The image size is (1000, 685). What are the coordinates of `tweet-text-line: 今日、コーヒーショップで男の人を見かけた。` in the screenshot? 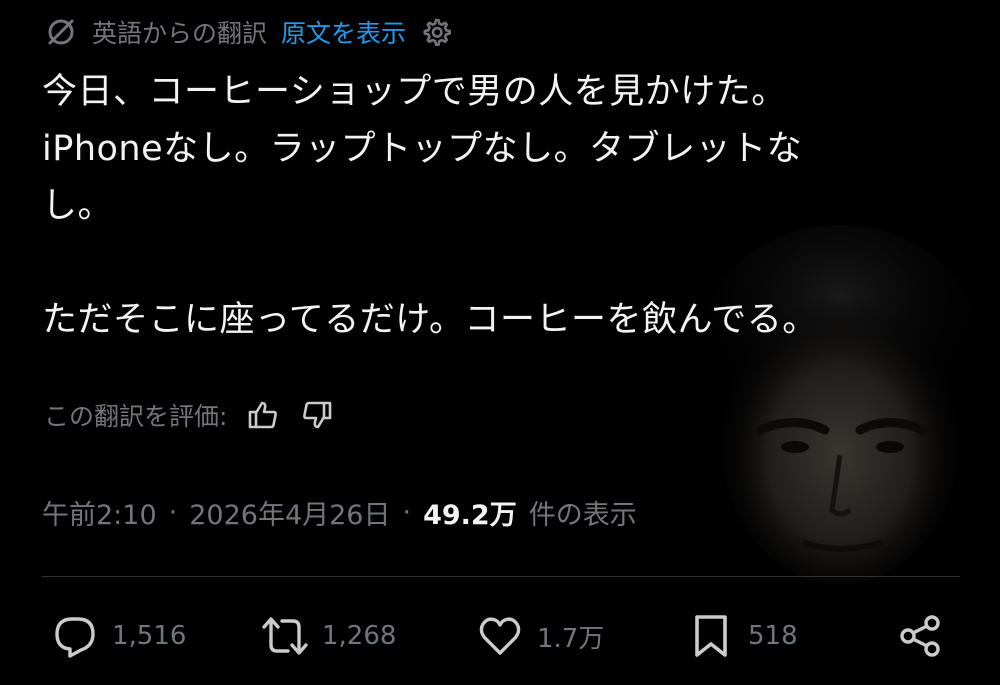 It's located at (414, 92).